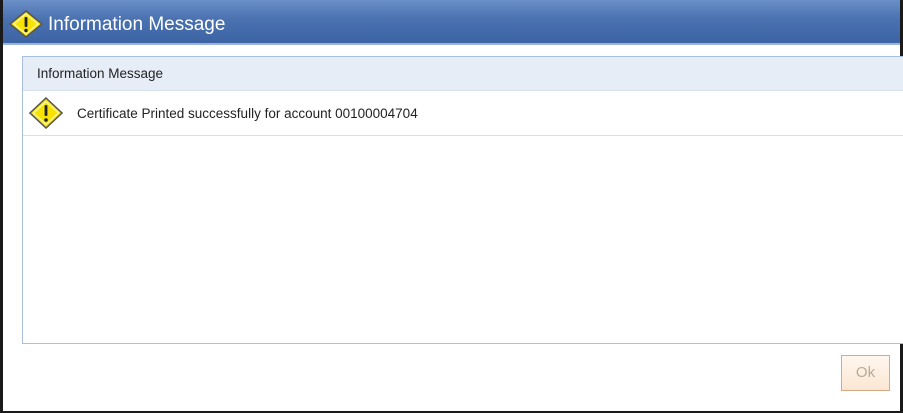 This screenshot has height=413, width=903. I want to click on dialog-title: Information Message, so click(137, 24).